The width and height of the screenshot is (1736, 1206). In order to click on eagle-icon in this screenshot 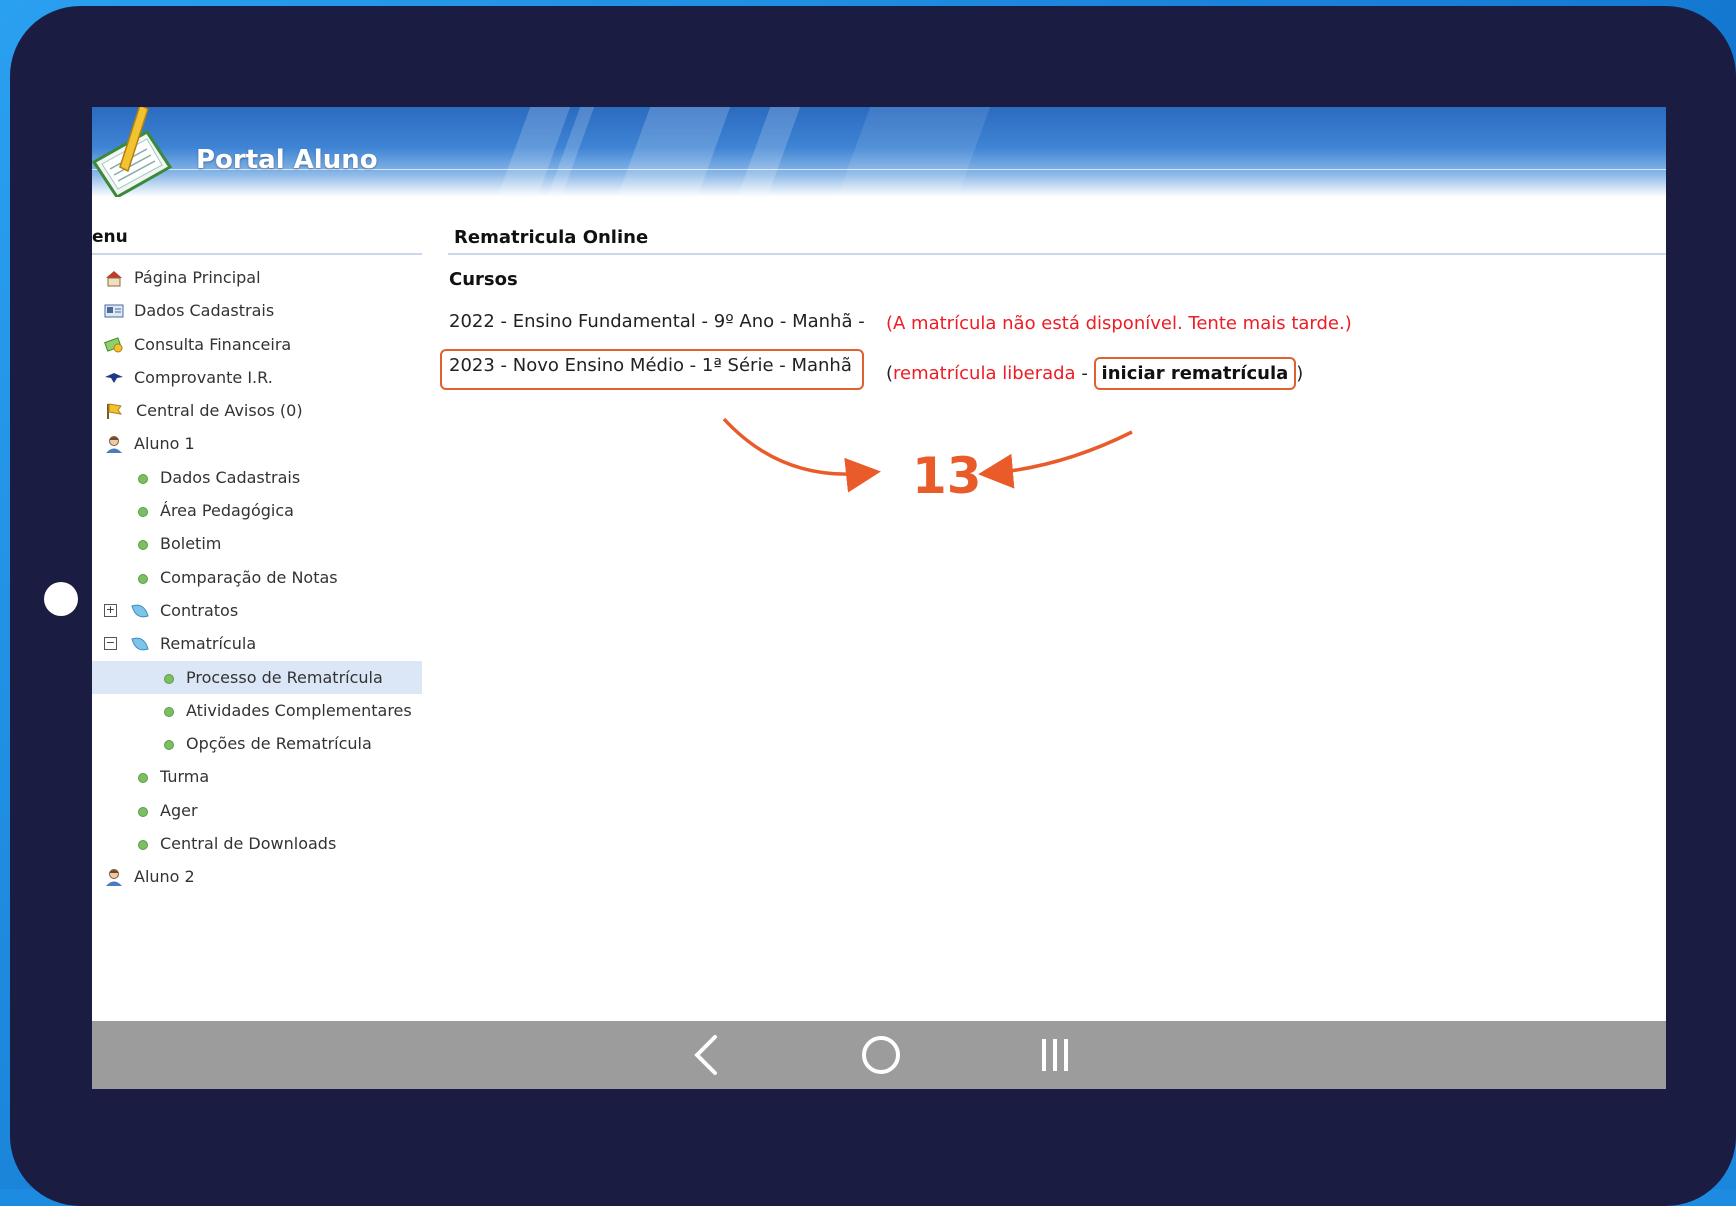, I will do `click(114, 377)`.